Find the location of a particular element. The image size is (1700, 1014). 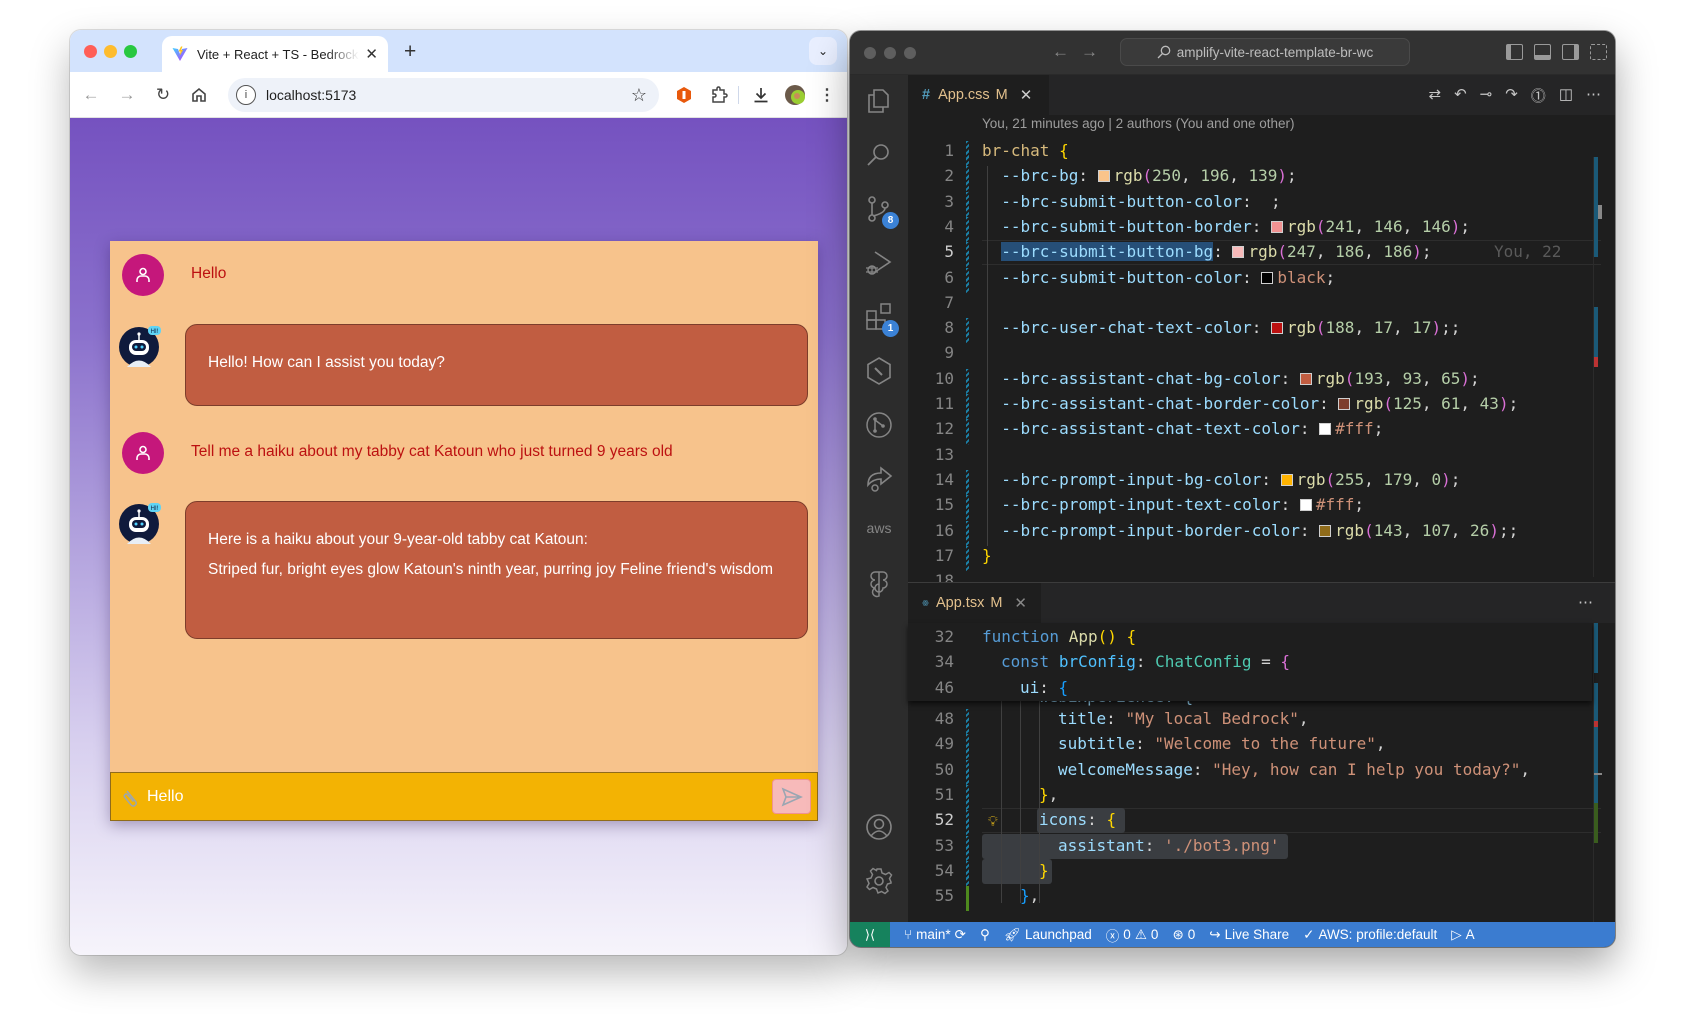

git-lens-icon: ⓵ is located at coordinates (1538, 95).